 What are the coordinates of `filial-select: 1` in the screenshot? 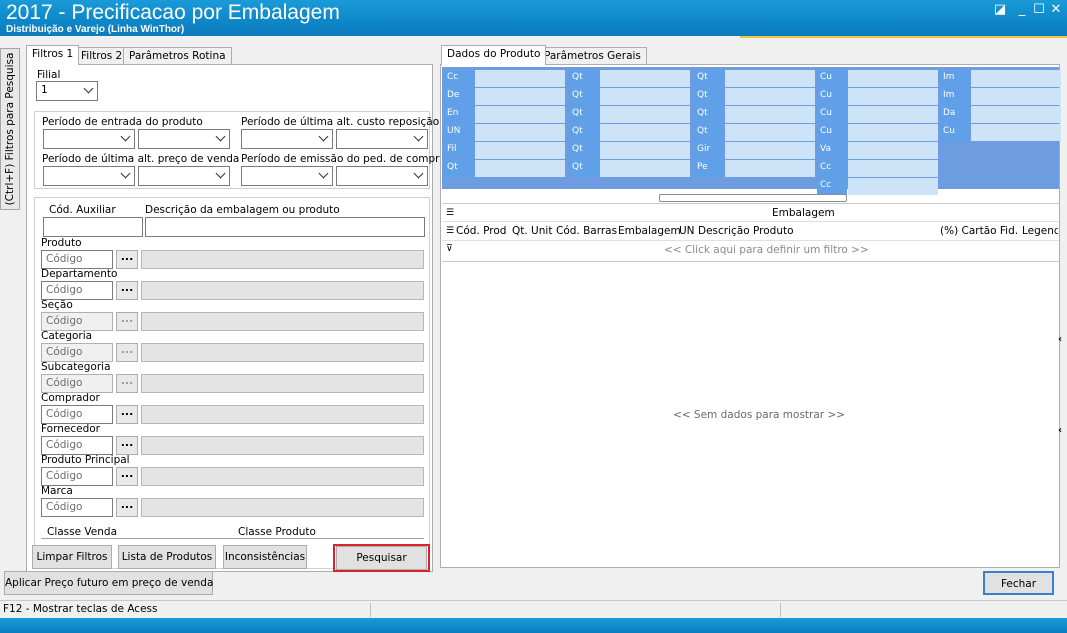 It's located at (67, 91).